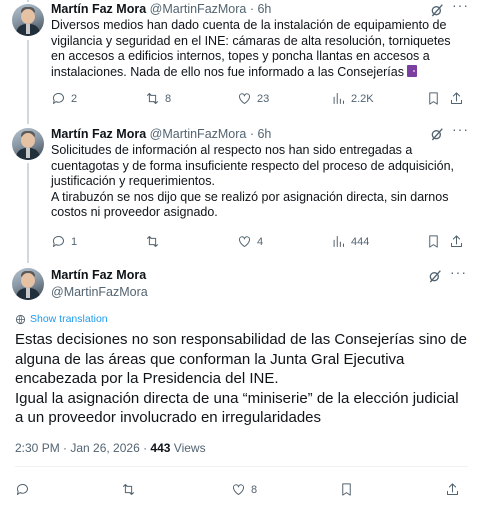 This screenshot has width=483, height=507. What do you see at coordinates (69, 319) in the screenshot?
I see `show-translation-label: Show translation` at bounding box center [69, 319].